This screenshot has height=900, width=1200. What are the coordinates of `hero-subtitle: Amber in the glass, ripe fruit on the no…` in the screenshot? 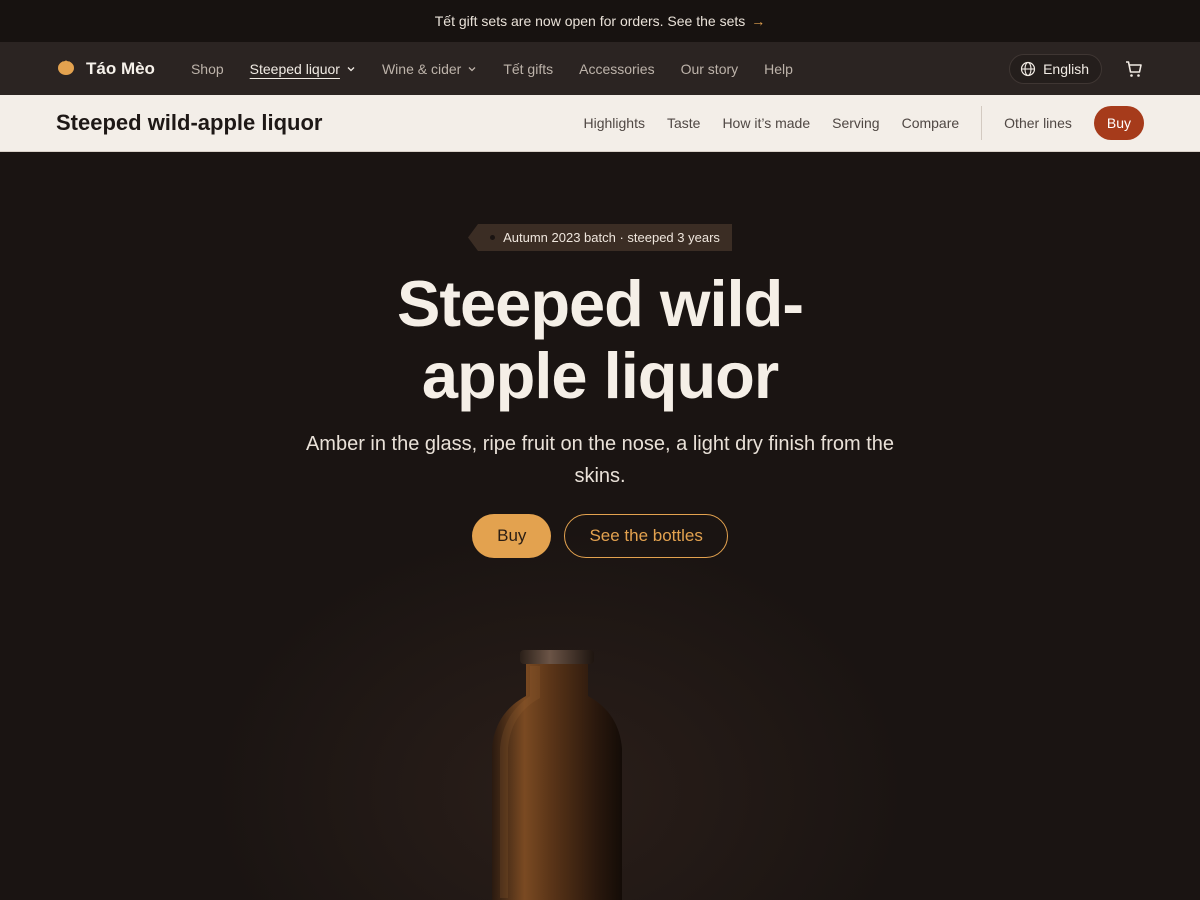 It's located at (600, 460).